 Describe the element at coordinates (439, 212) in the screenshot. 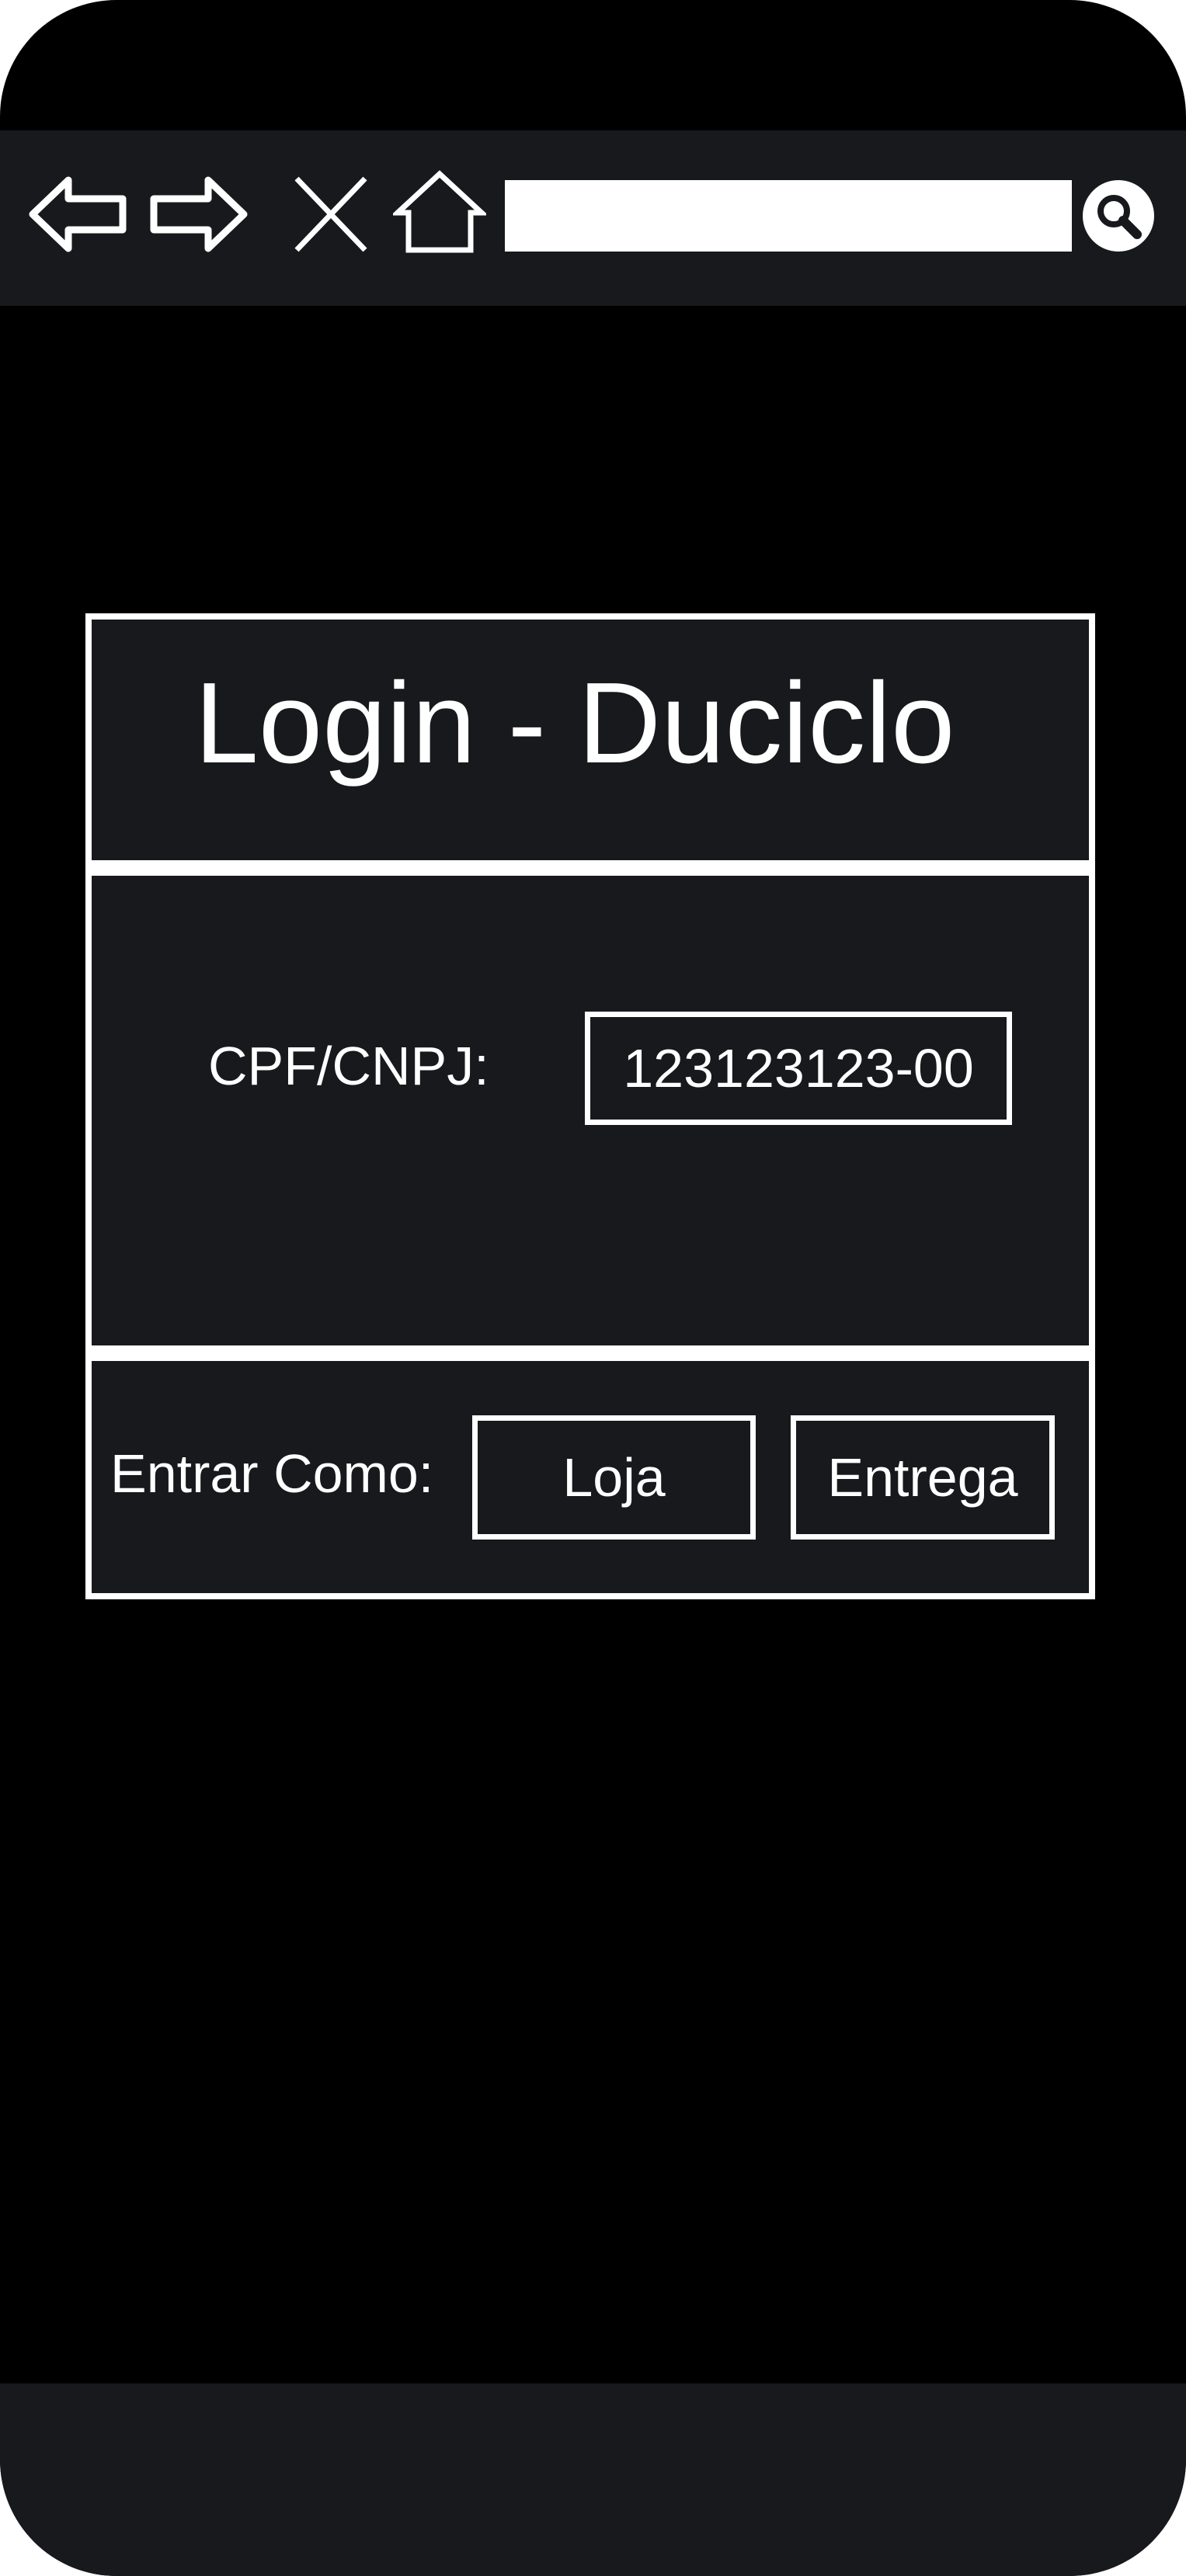

I see `home-icon` at that location.